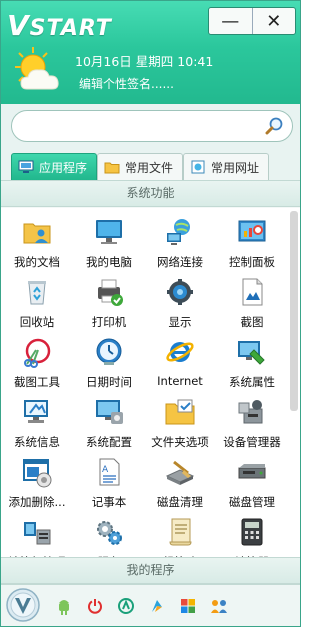 This screenshot has width=320, height=627. Describe the element at coordinates (37, 292) in the screenshot. I see `recycle-bin-icon` at that location.